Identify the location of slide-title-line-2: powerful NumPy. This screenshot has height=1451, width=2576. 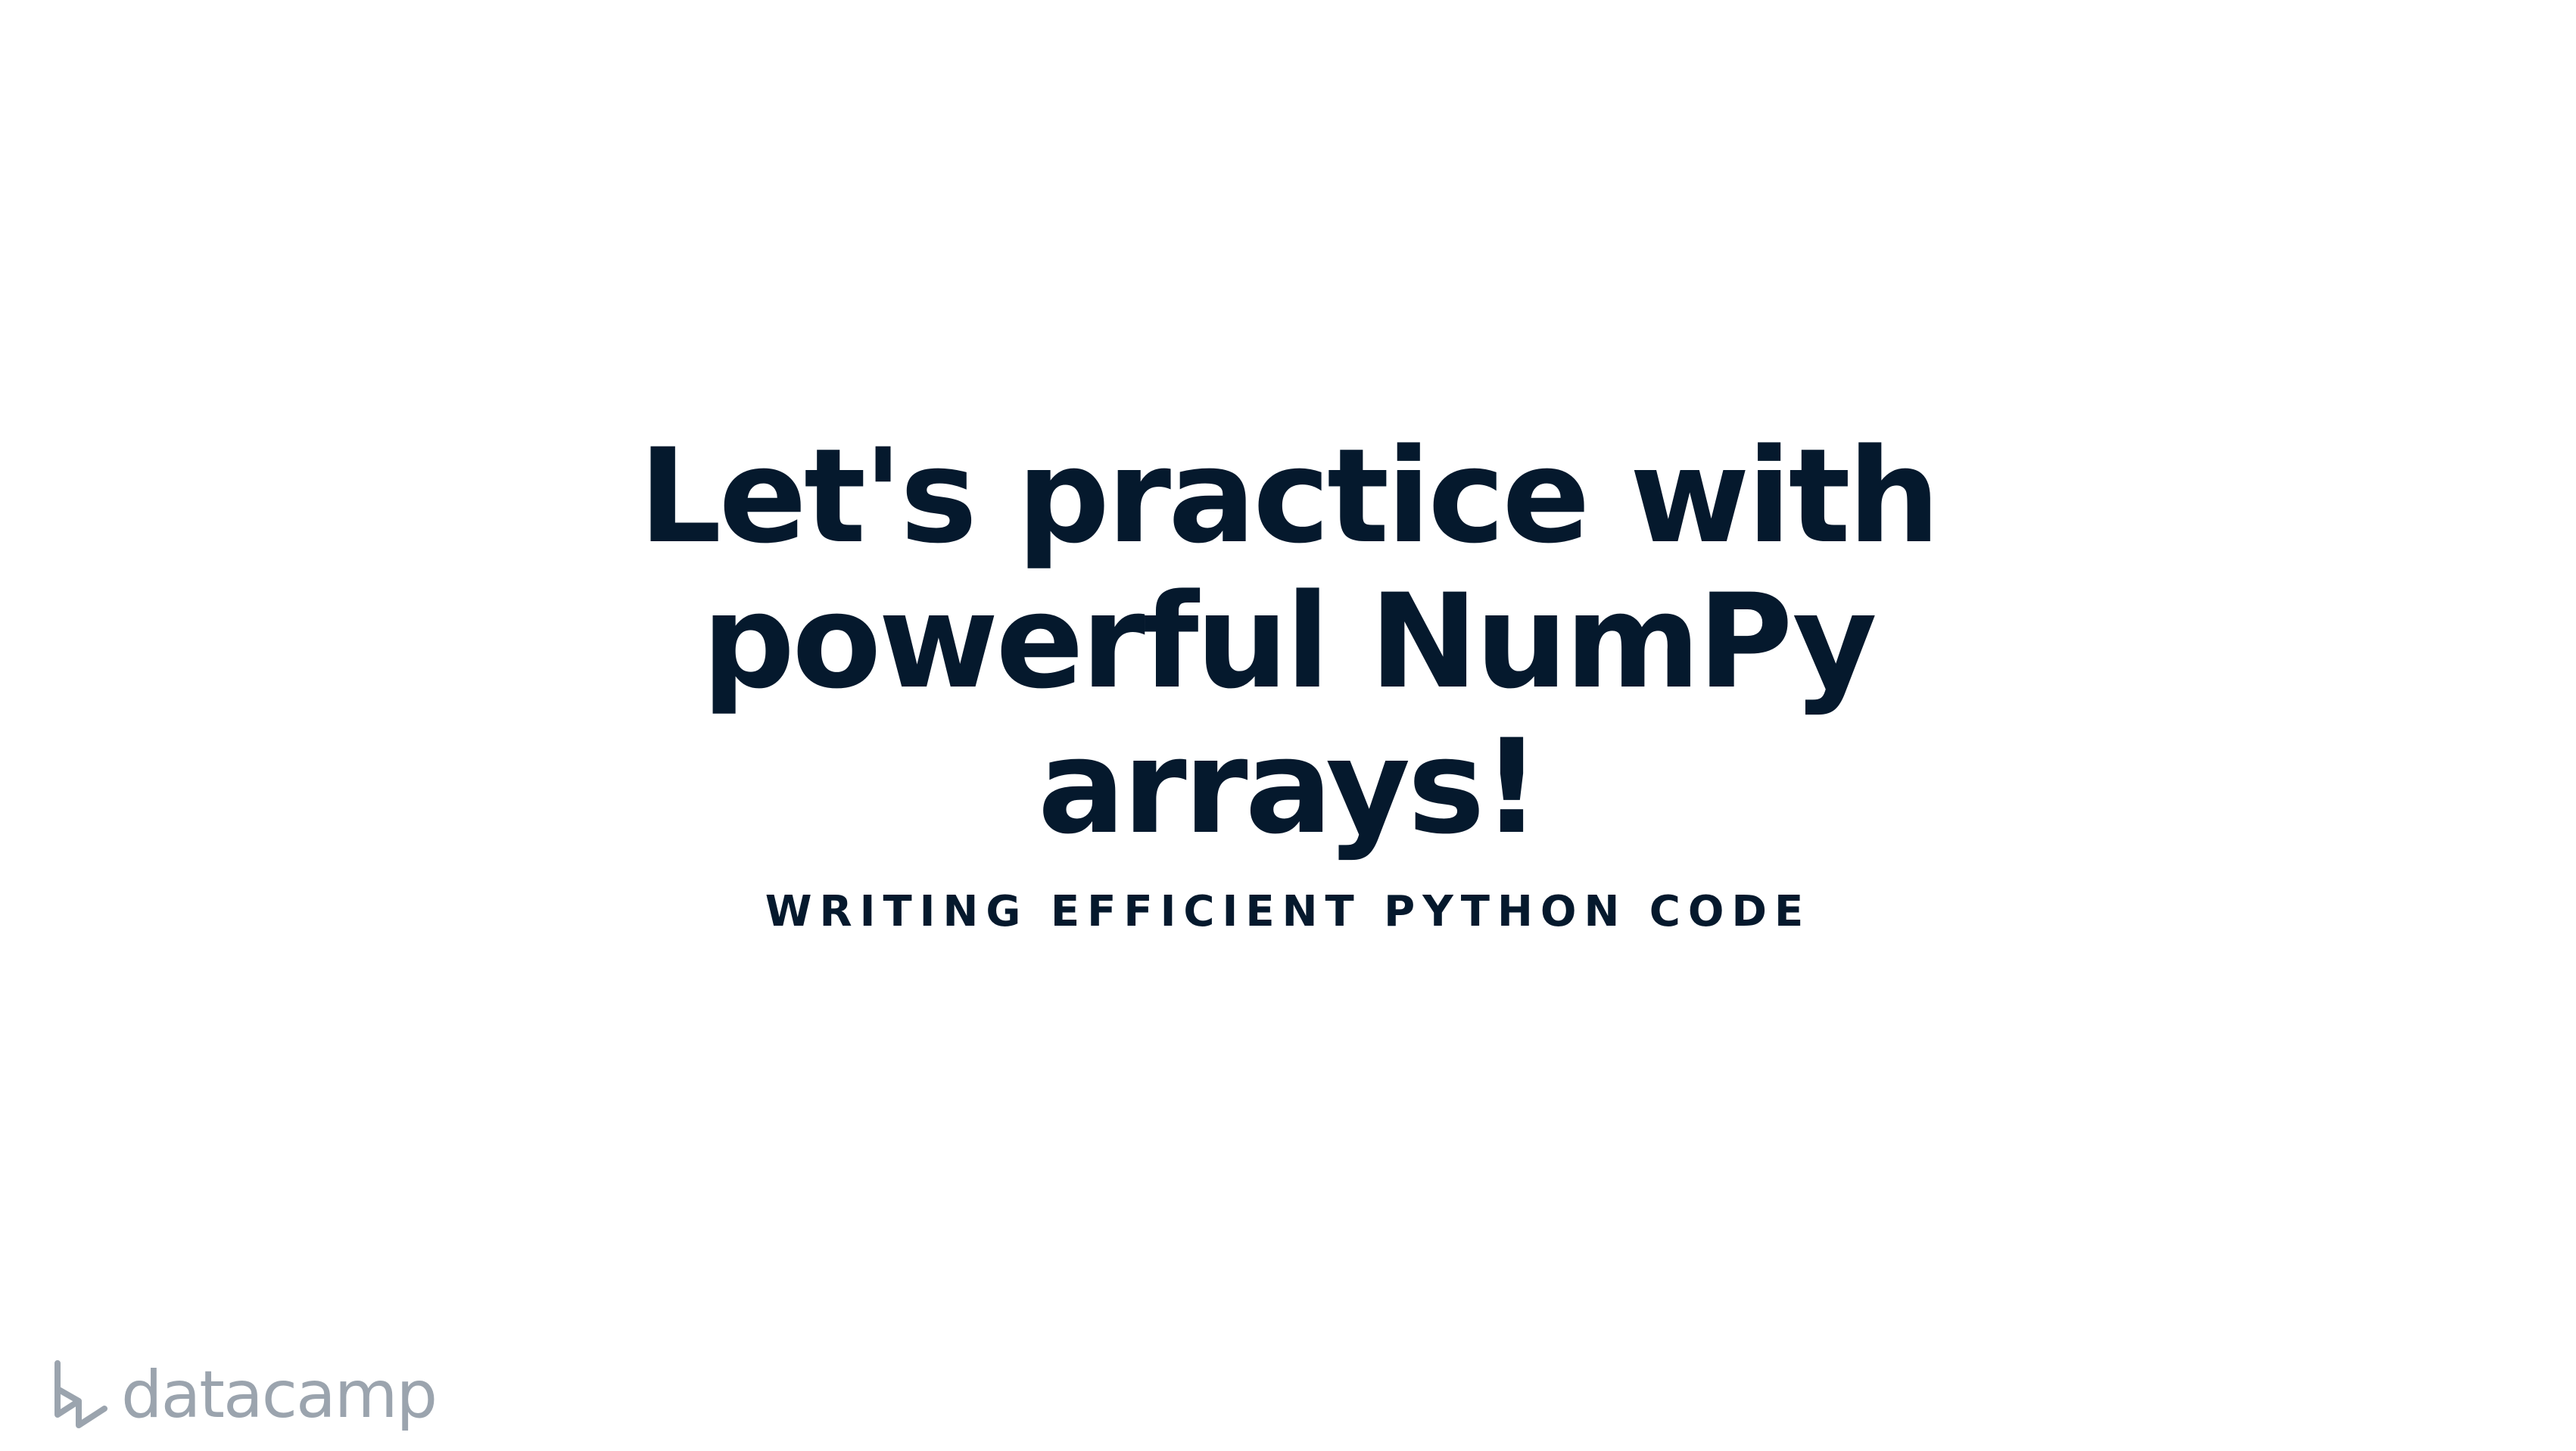
(1289, 641).